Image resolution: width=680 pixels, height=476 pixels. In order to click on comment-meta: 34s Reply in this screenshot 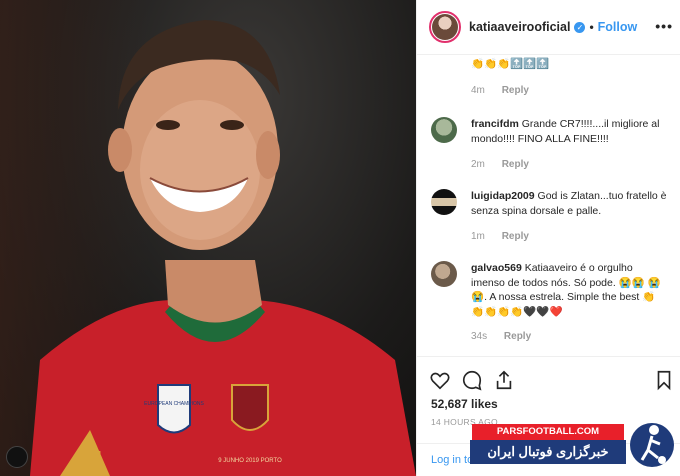, I will do `click(501, 336)`.